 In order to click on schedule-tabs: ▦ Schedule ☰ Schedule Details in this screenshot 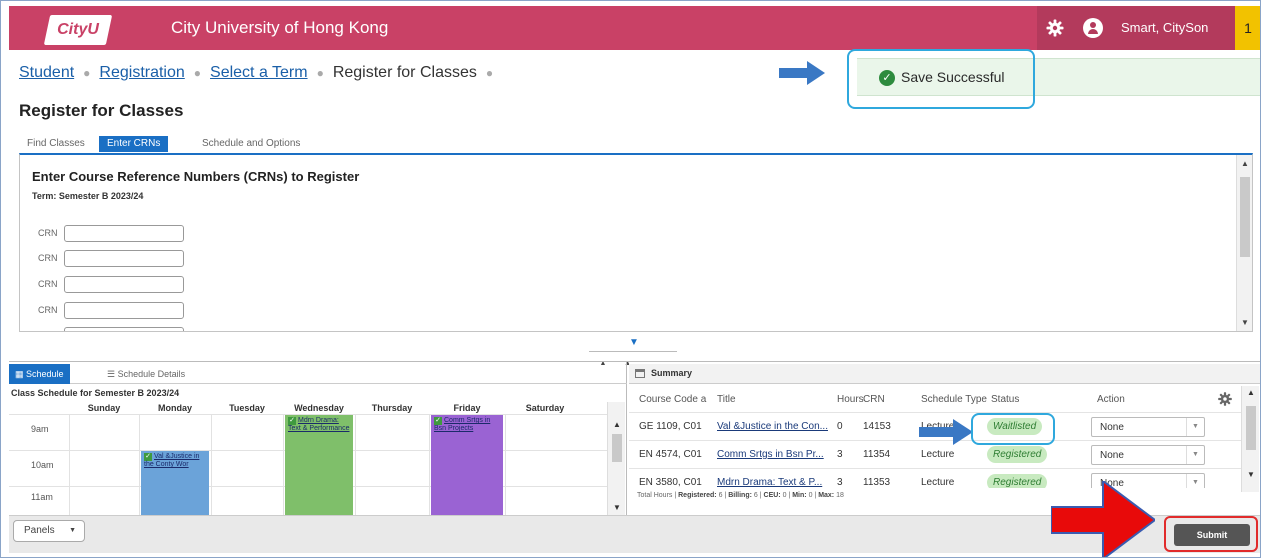, I will do `click(318, 373)`.